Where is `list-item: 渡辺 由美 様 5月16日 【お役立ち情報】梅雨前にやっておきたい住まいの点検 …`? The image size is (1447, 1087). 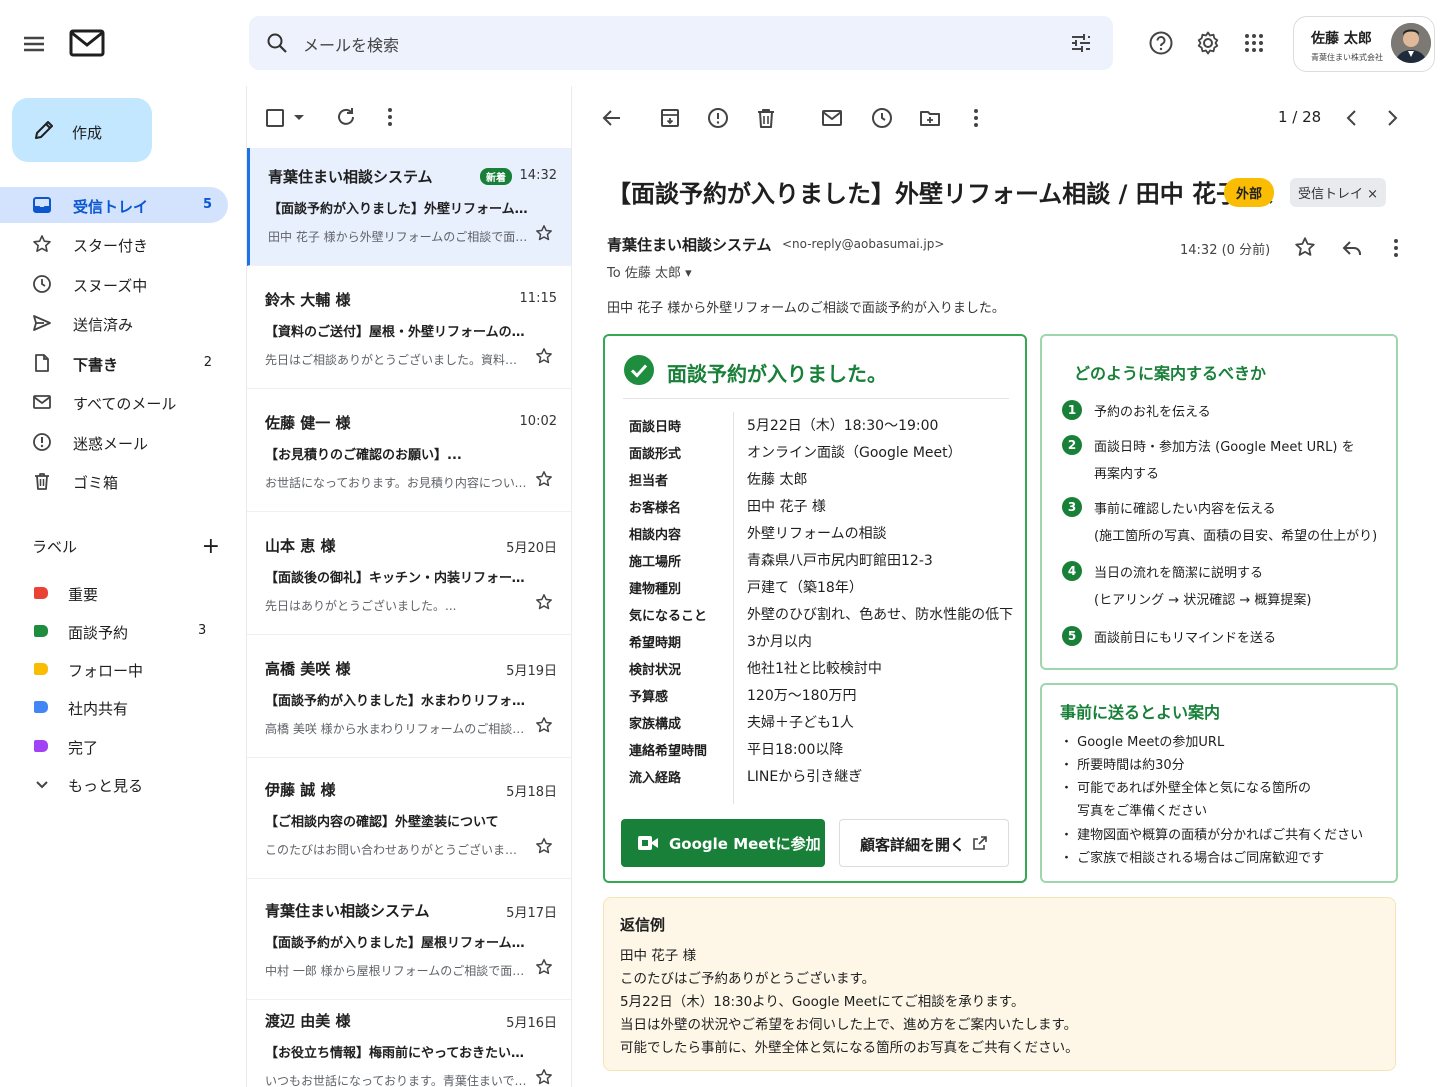 list-item: 渡辺 由美 様 5月16日 【お役立ち情報】梅雨前にやっておきたい住まいの点検 … is located at coordinates (409, 1039).